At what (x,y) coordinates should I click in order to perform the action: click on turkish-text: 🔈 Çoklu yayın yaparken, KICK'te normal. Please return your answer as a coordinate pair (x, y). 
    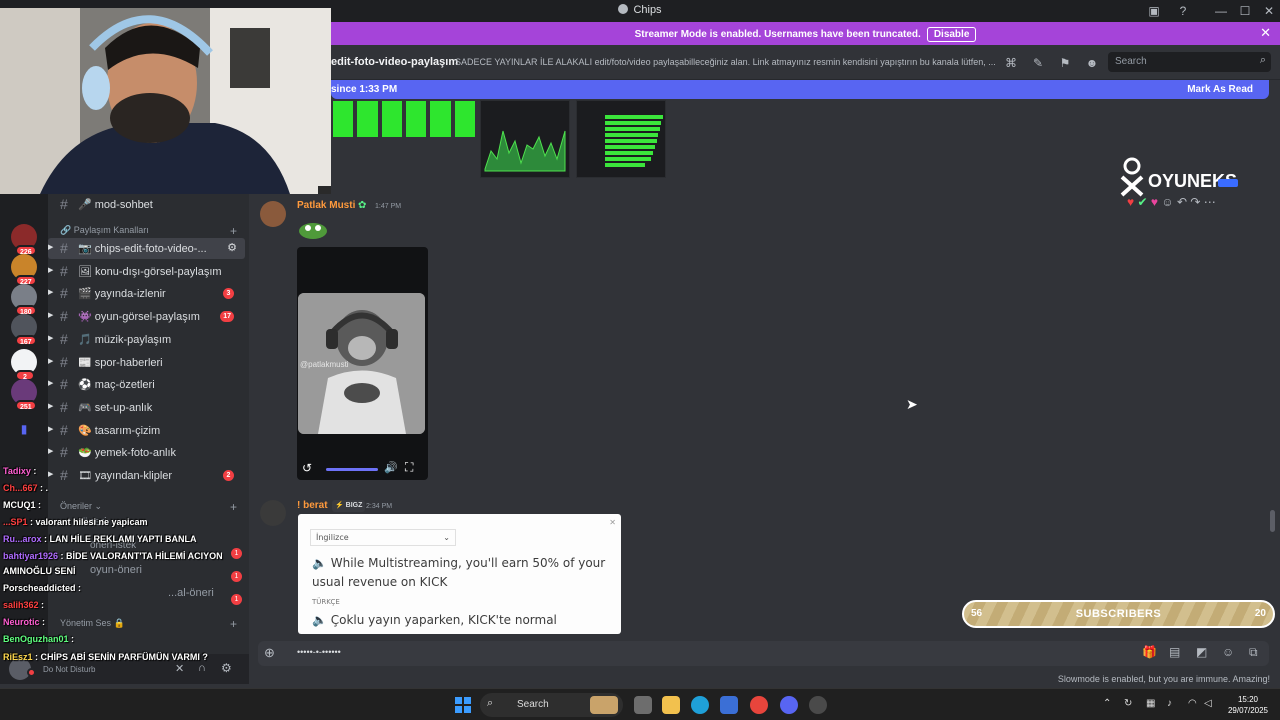
    Looking at the image, I should click on (434, 620).